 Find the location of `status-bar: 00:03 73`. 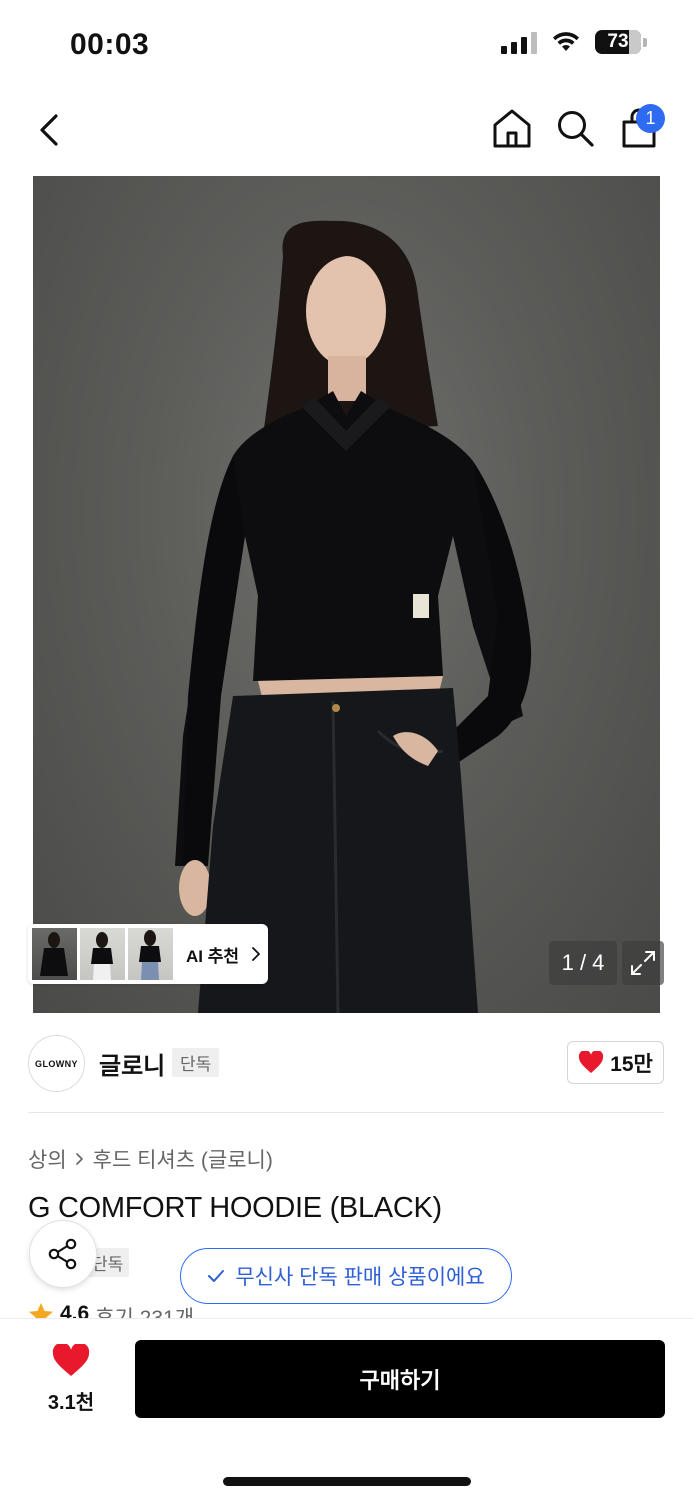

status-bar: 00:03 73 is located at coordinates (346, 46).